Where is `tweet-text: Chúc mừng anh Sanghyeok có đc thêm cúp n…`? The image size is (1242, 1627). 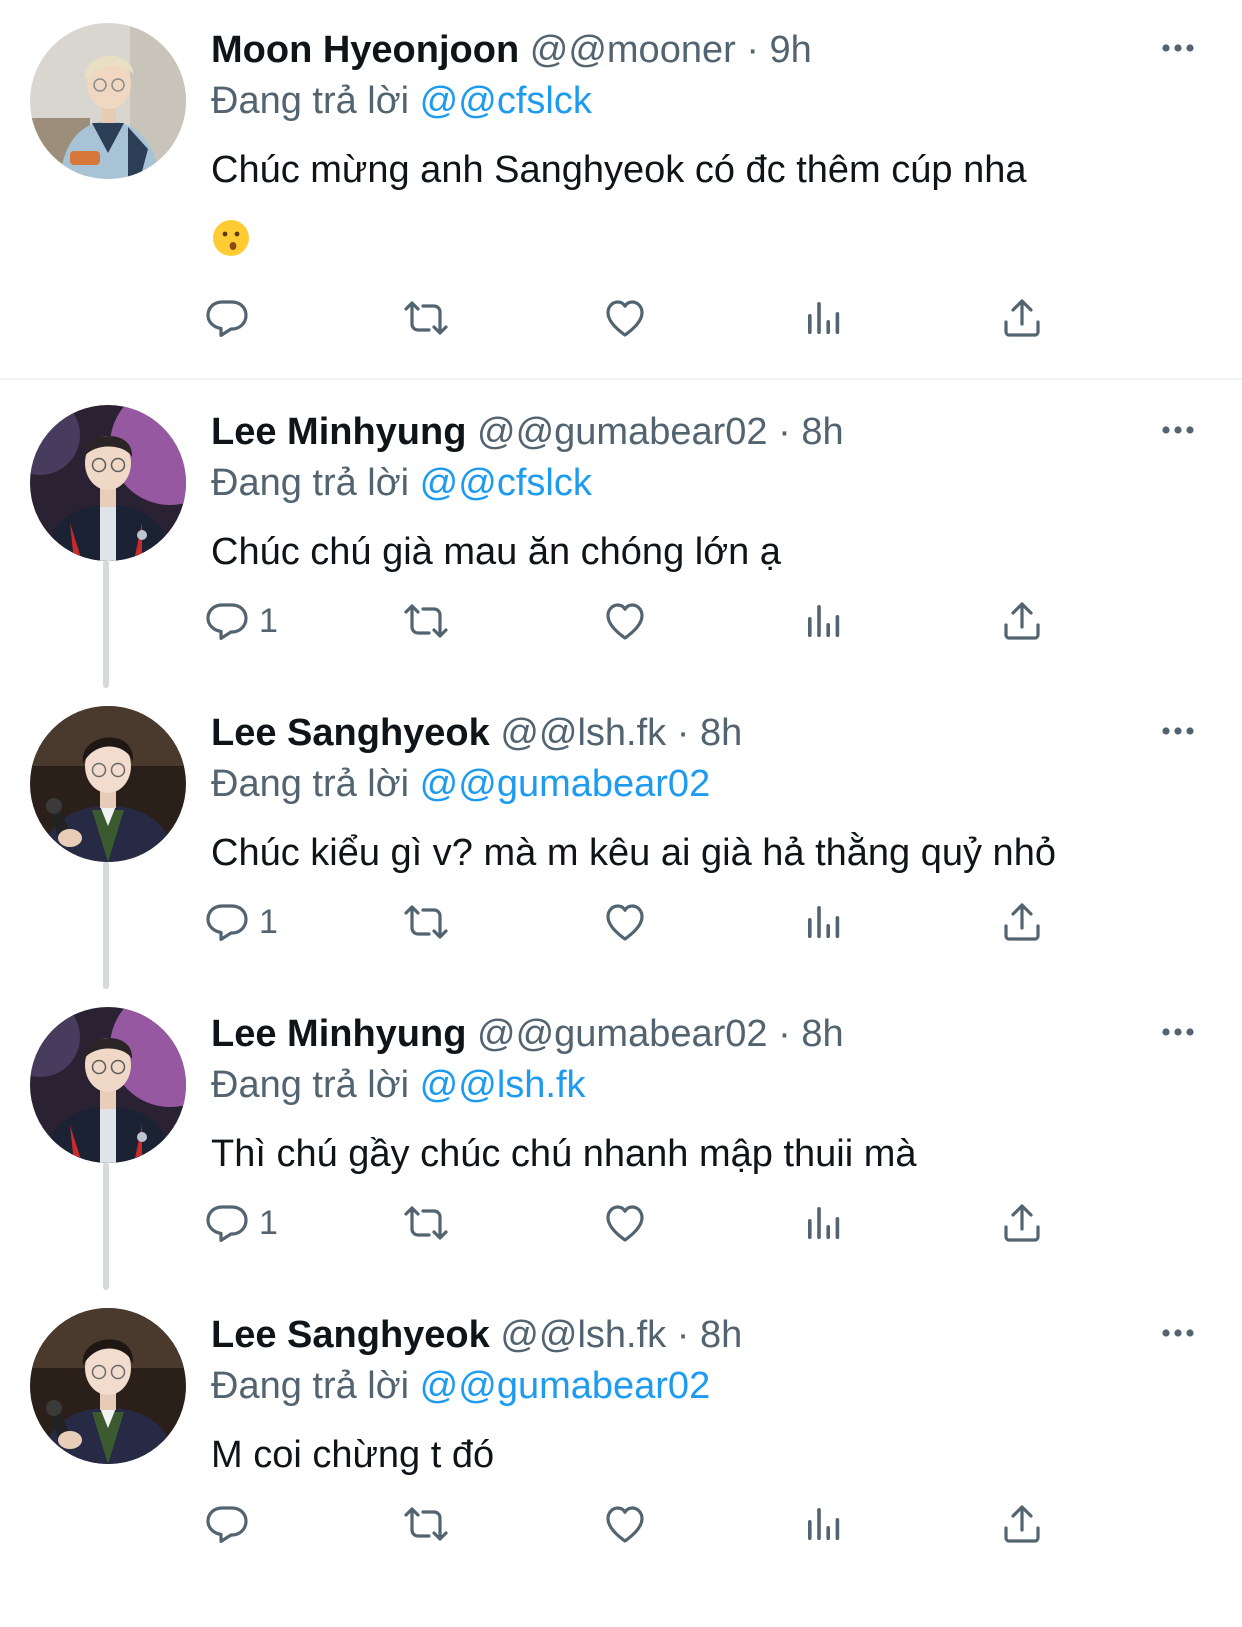
tweet-text: Chúc mừng anh Sanghyeok có đc thêm cúp n… is located at coordinates (691, 203).